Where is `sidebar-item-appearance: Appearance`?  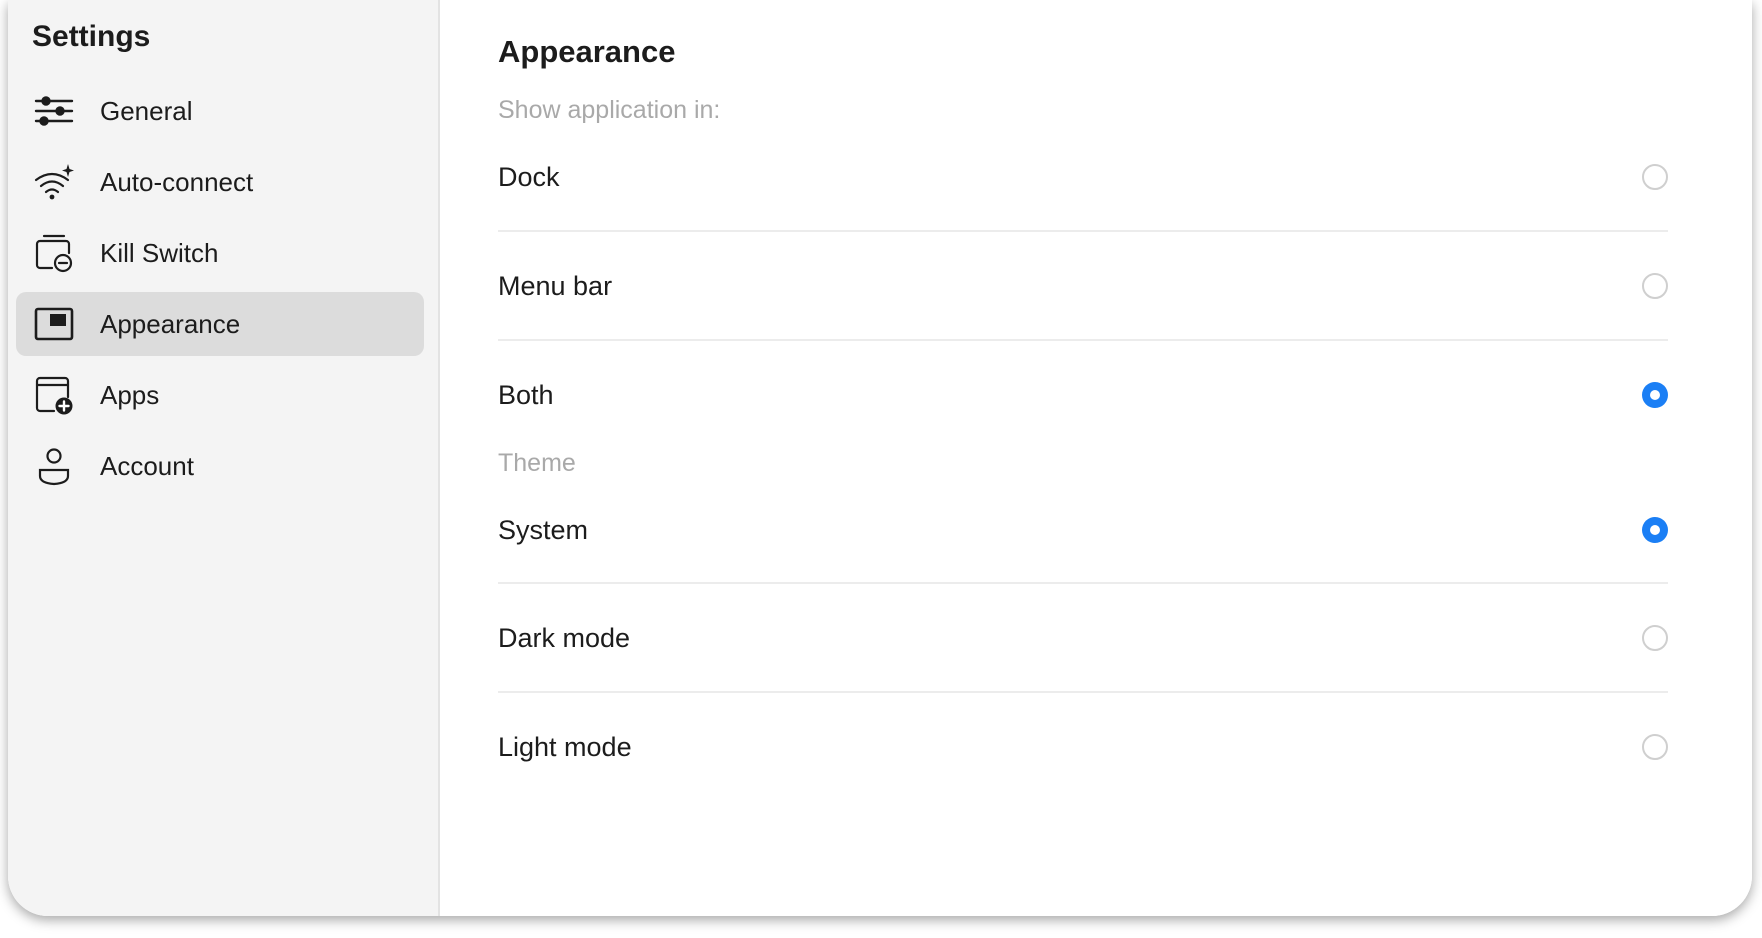
sidebar-item-appearance: Appearance is located at coordinates (220, 324).